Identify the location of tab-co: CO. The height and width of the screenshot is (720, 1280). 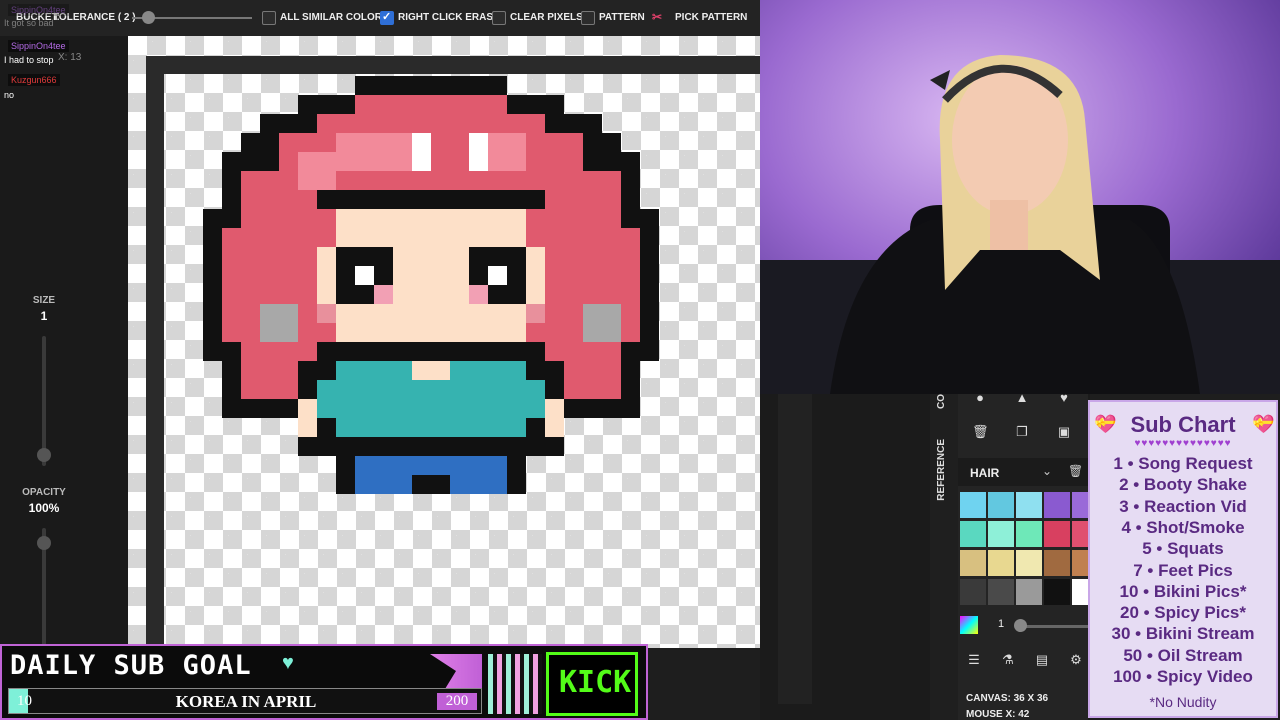
(941, 401).